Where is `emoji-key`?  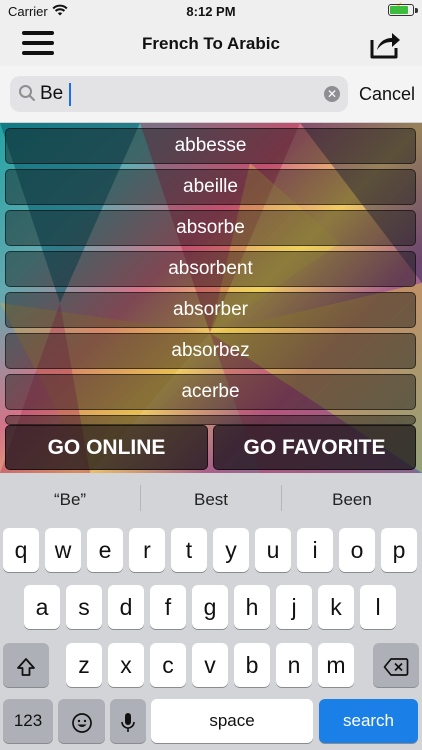 emoji-key is located at coordinates (81, 721).